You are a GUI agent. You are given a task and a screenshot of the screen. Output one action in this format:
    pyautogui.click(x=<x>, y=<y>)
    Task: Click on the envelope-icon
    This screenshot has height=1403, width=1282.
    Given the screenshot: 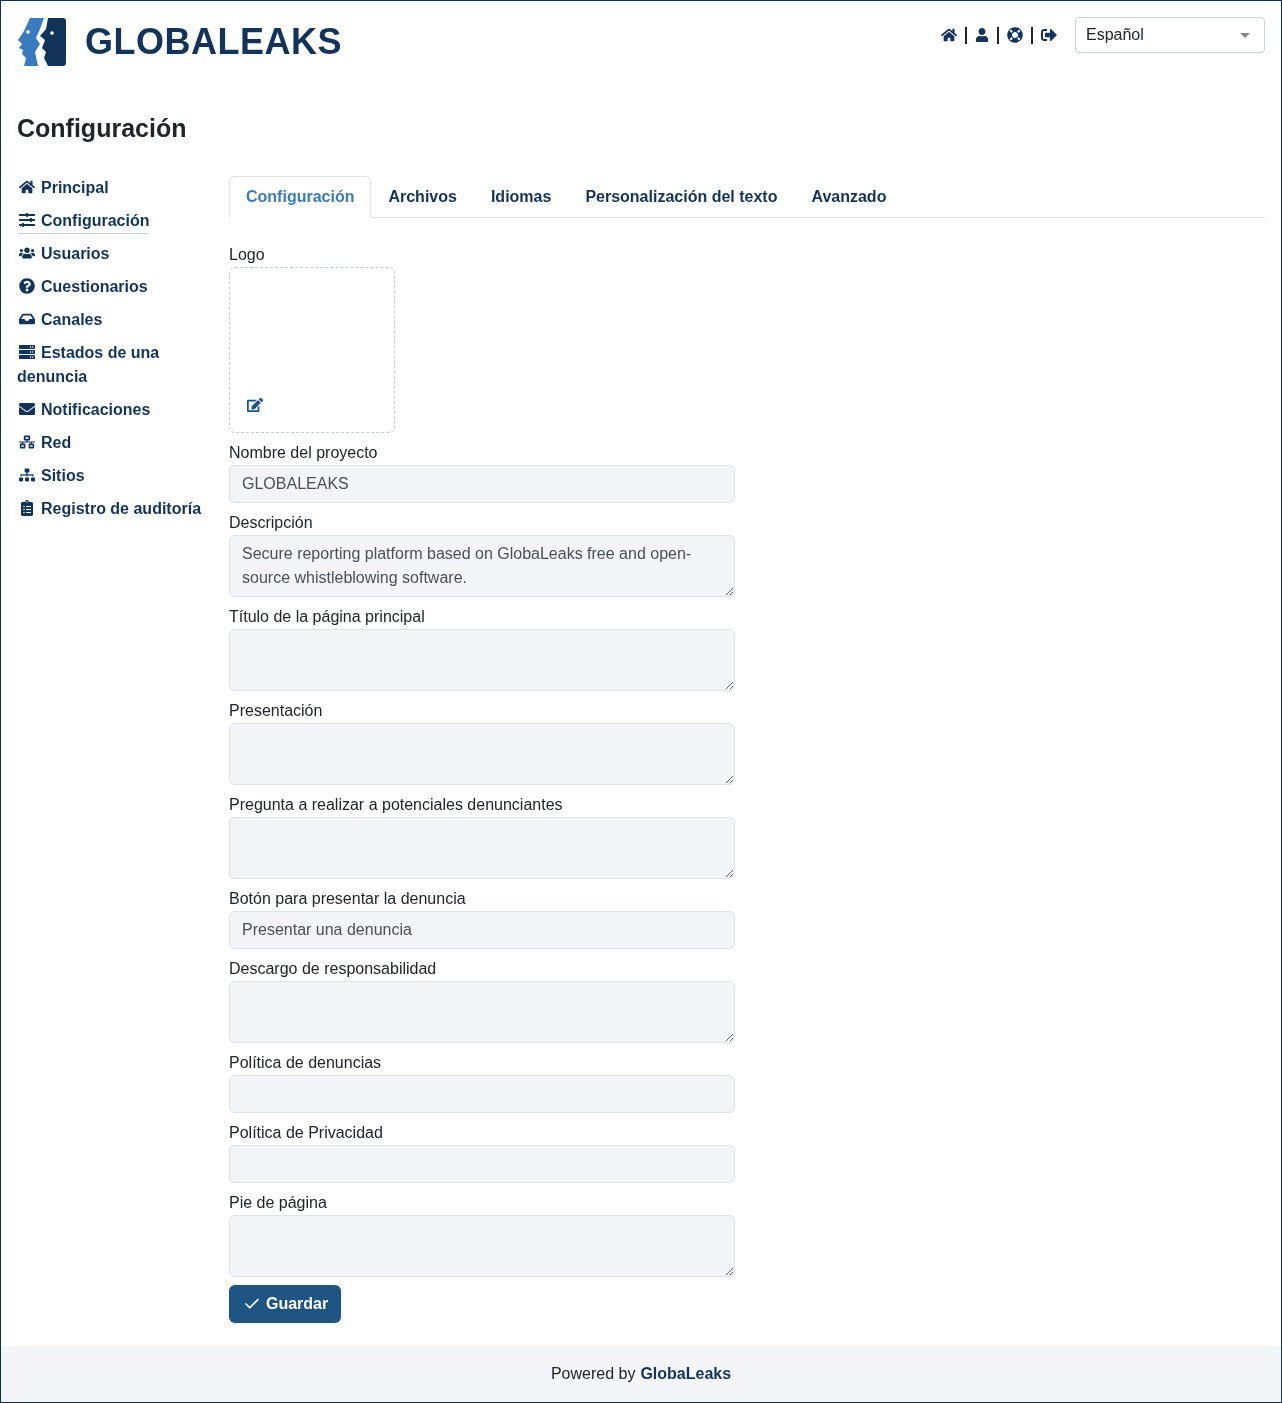 What is the action you would take?
    pyautogui.click(x=27, y=409)
    